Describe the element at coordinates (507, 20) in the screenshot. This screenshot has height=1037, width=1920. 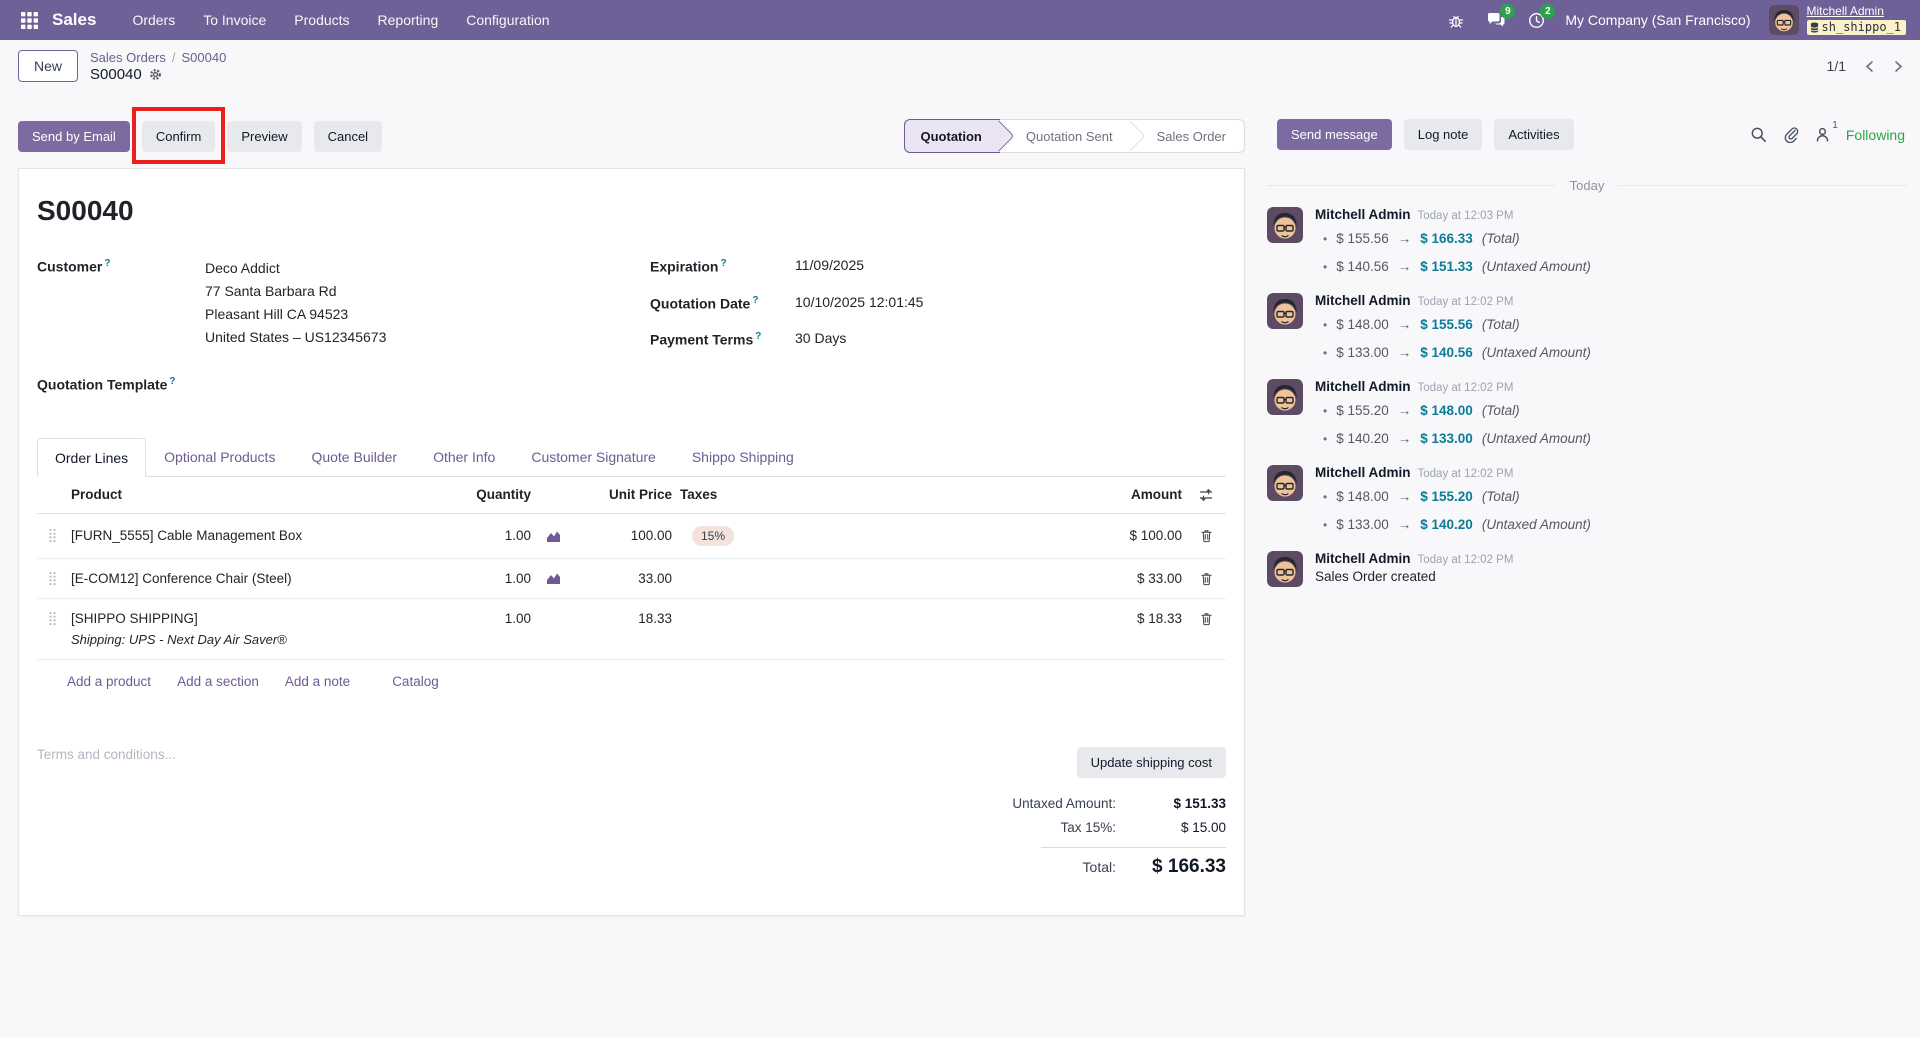
I see `menu-configuration: Configuration` at that location.